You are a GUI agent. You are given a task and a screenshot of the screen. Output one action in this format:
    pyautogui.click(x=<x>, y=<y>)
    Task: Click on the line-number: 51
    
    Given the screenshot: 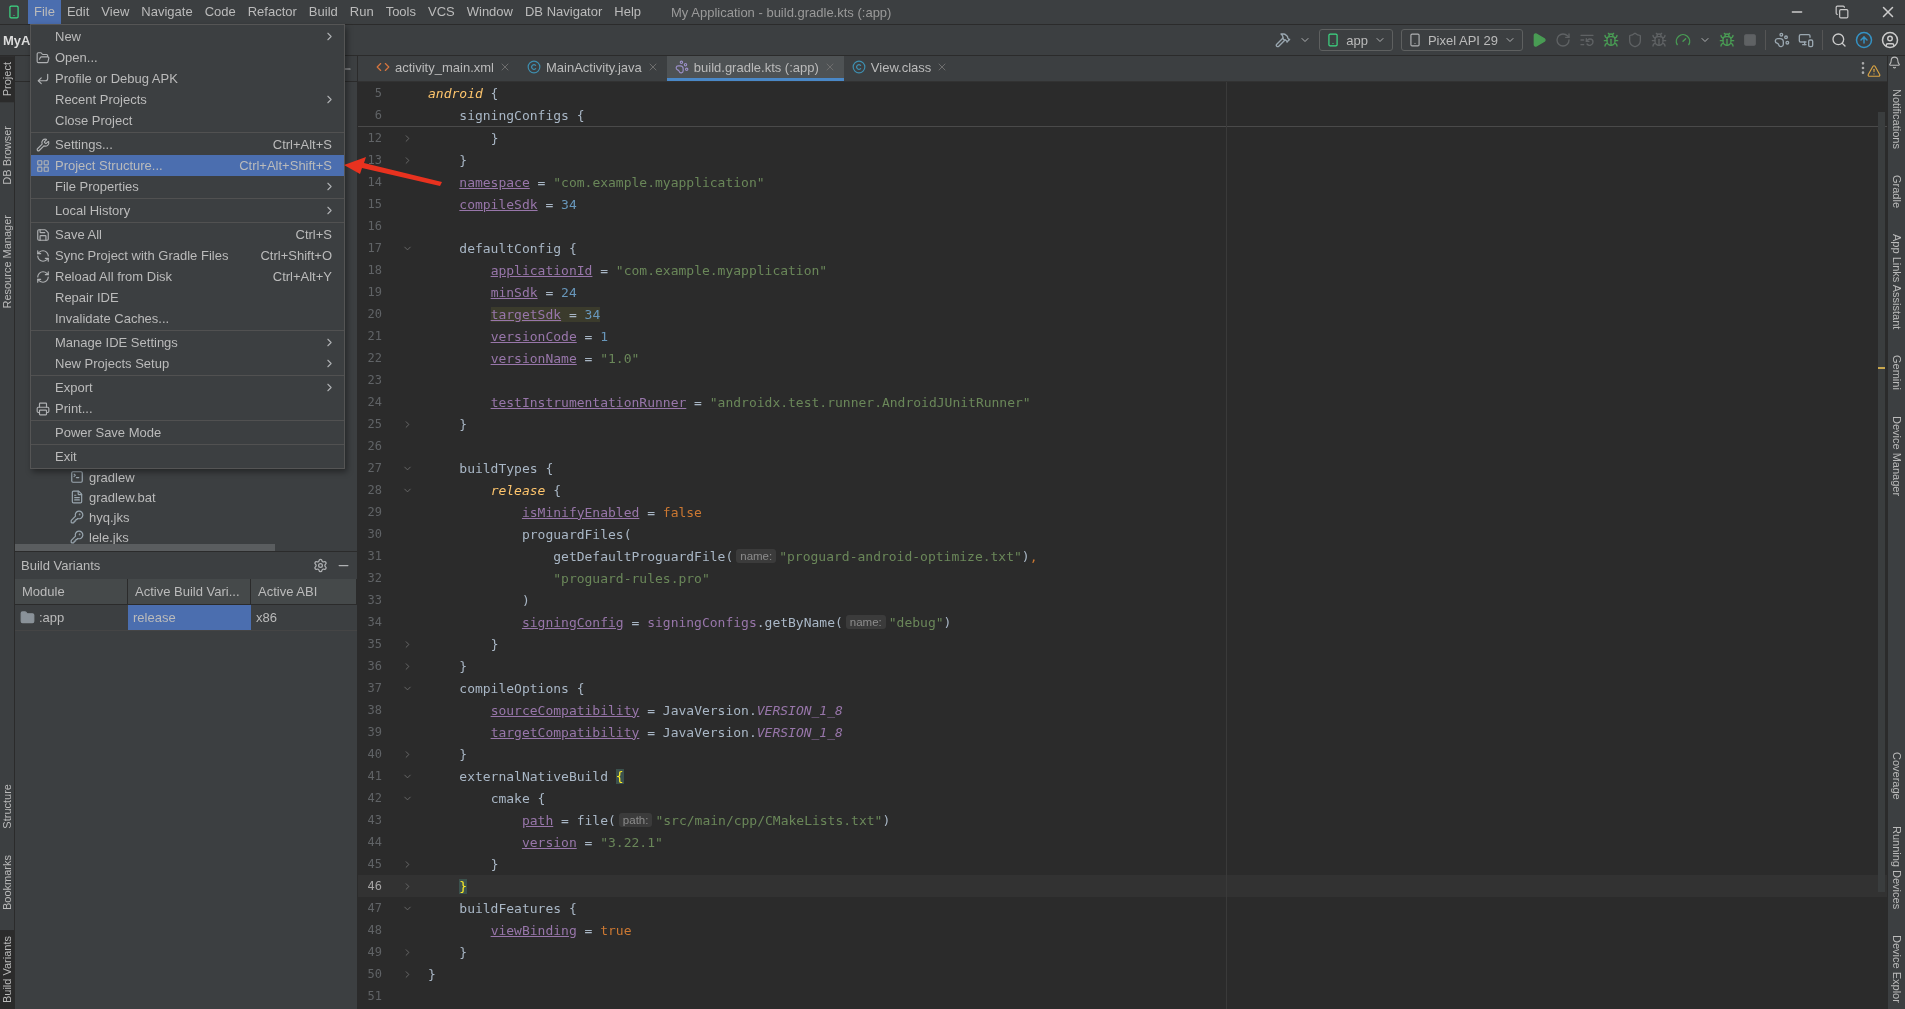 What is the action you would take?
    pyautogui.click(x=374, y=996)
    